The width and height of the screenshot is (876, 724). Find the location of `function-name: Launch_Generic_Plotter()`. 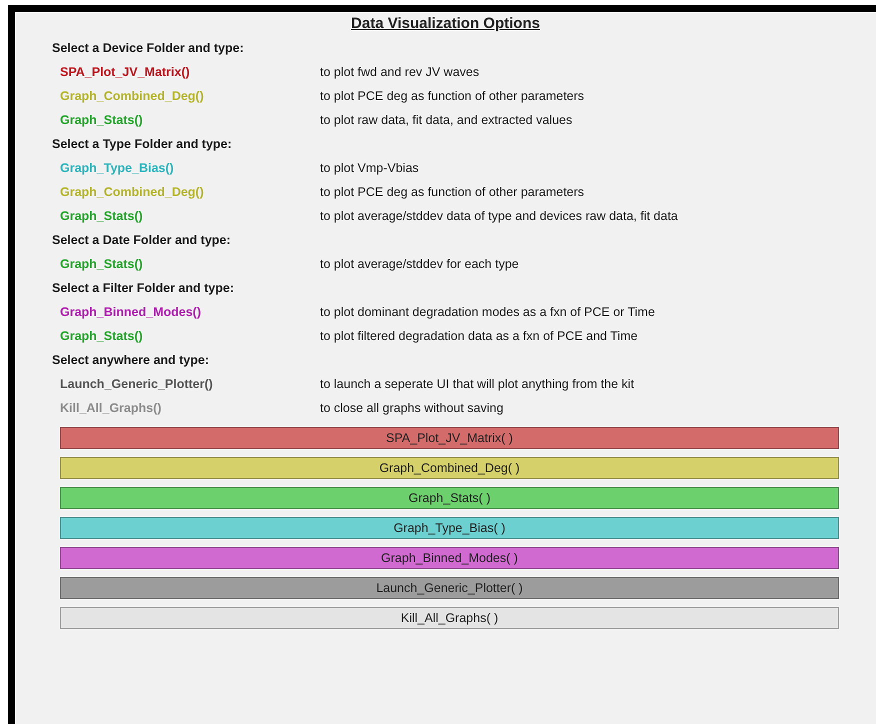

function-name: Launch_Generic_Plotter() is located at coordinates (137, 384).